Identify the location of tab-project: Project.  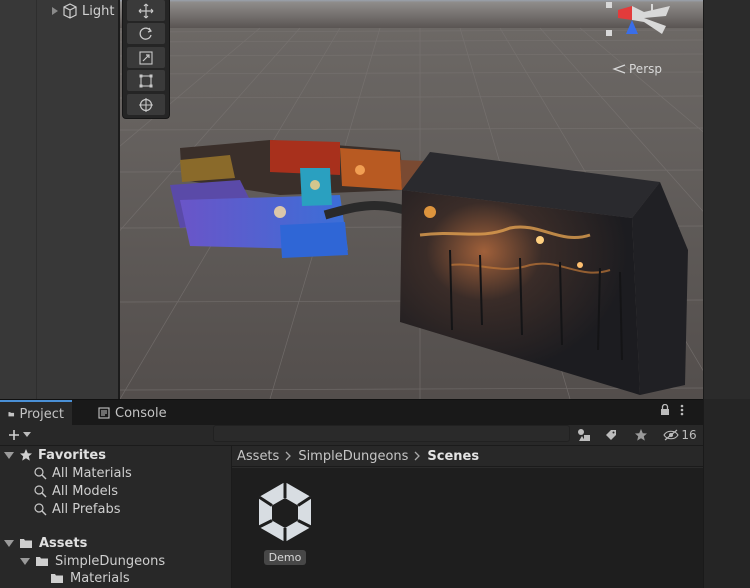
(36, 413).